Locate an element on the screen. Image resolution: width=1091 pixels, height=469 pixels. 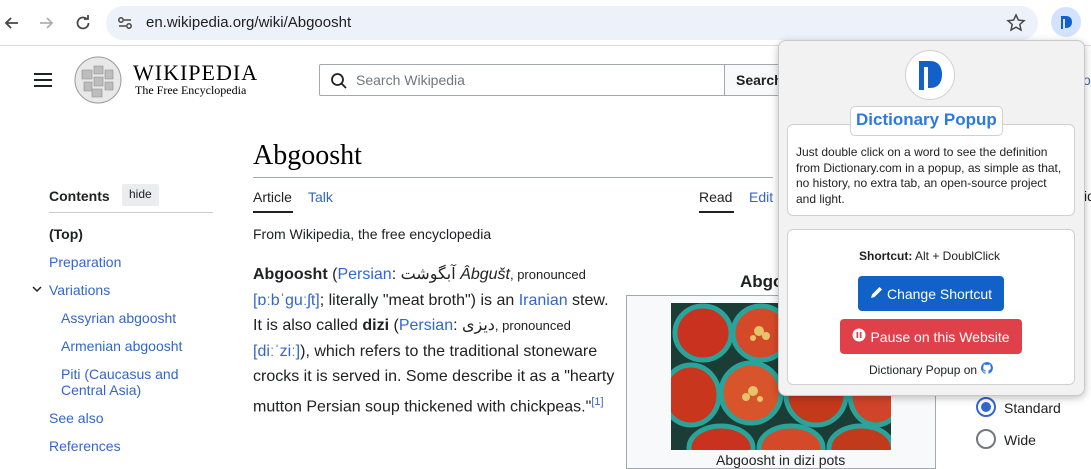
link-persian: Persian is located at coordinates (364, 274).